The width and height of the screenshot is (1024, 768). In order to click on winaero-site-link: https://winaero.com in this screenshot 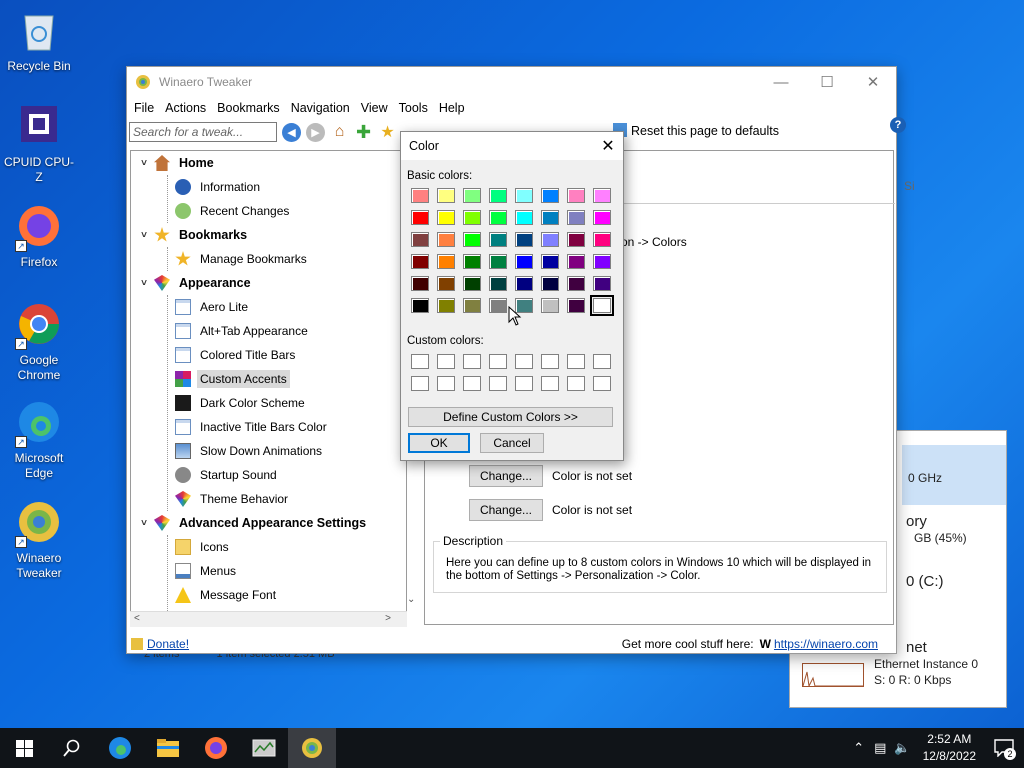, I will do `click(826, 644)`.